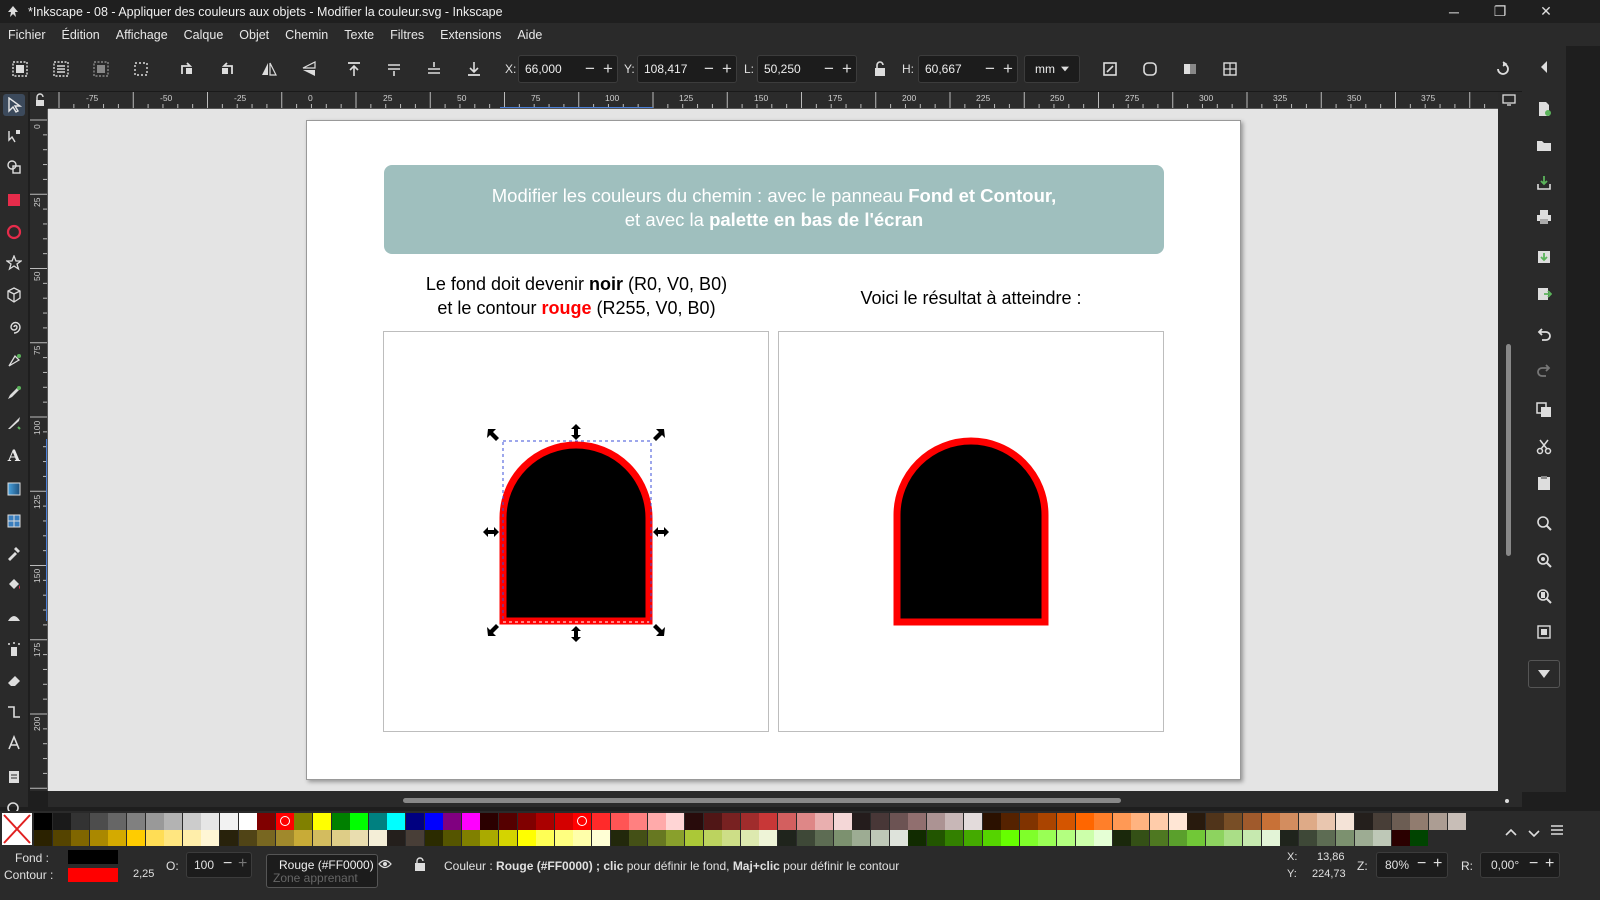 Image resolution: width=1600 pixels, height=900 pixels. What do you see at coordinates (227, 69) in the screenshot?
I see `rotate-cw-icon` at bounding box center [227, 69].